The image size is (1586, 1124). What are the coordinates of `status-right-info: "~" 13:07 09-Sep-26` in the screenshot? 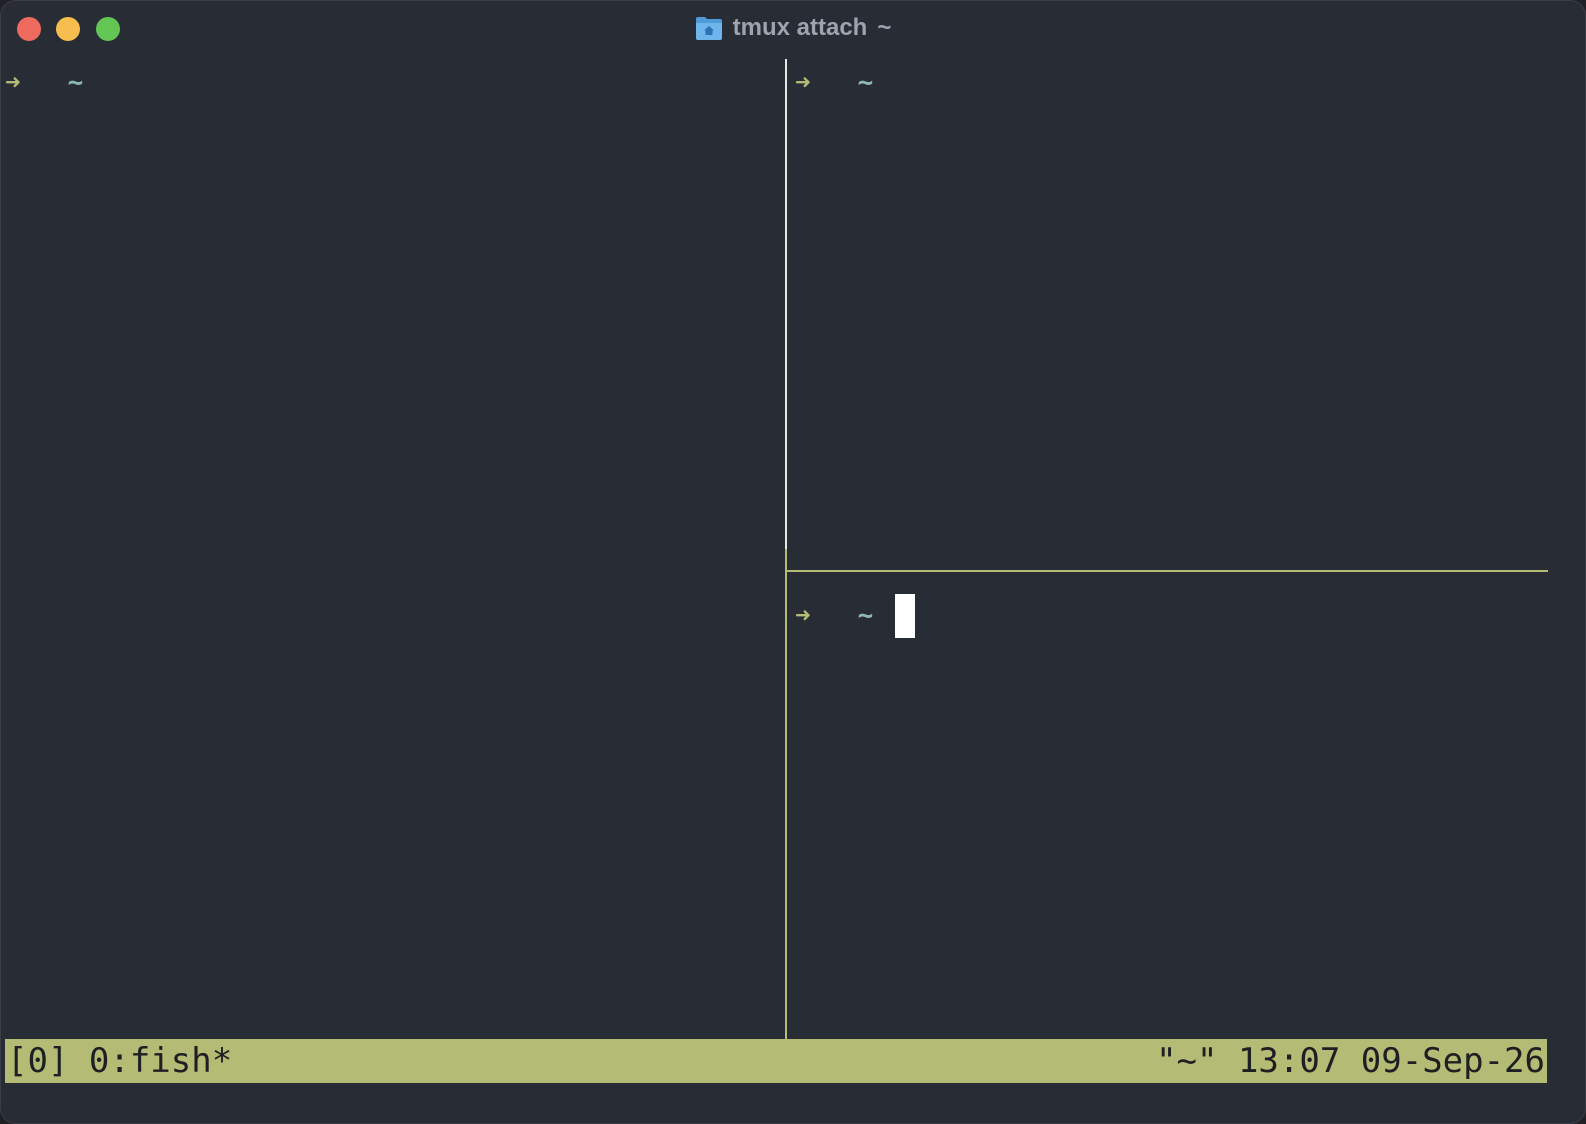 It's located at (1350, 1061).